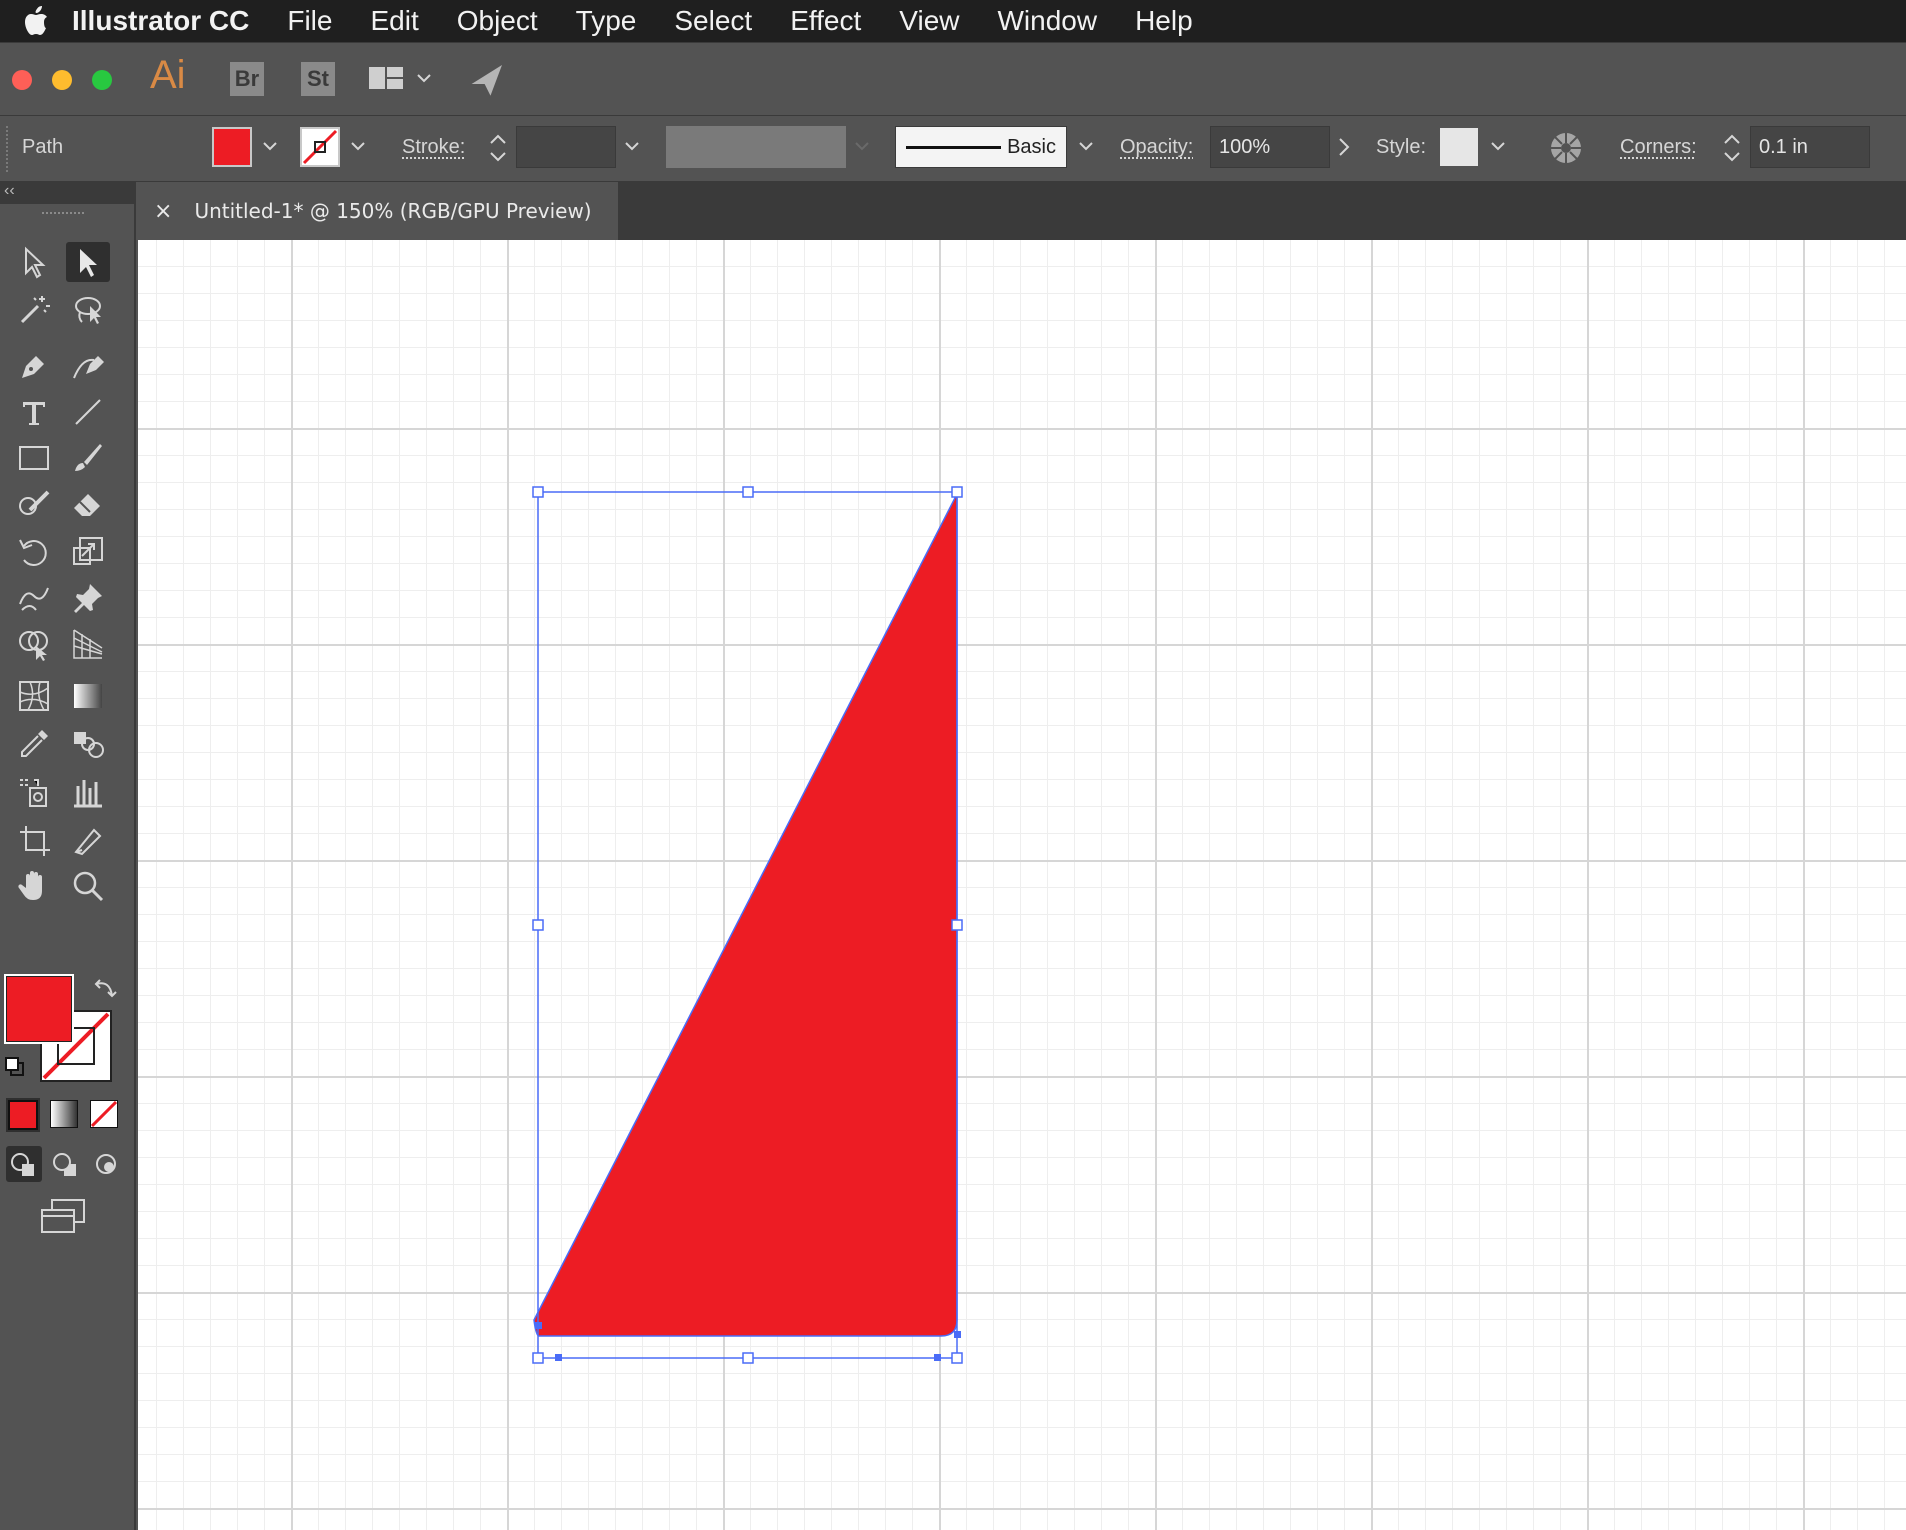  I want to click on recolor-artwork-icon, so click(1566, 148).